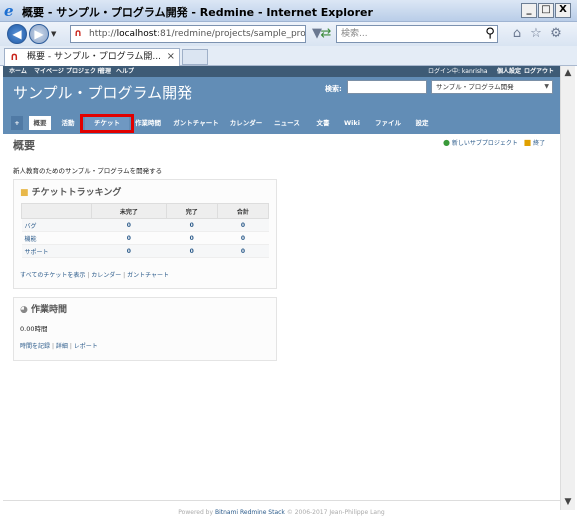 The image size is (577, 528). What do you see at coordinates (492, 87) in the screenshot?
I see `project-jump-select: サンプル・プログラム開発 ▼` at bounding box center [492, 87].